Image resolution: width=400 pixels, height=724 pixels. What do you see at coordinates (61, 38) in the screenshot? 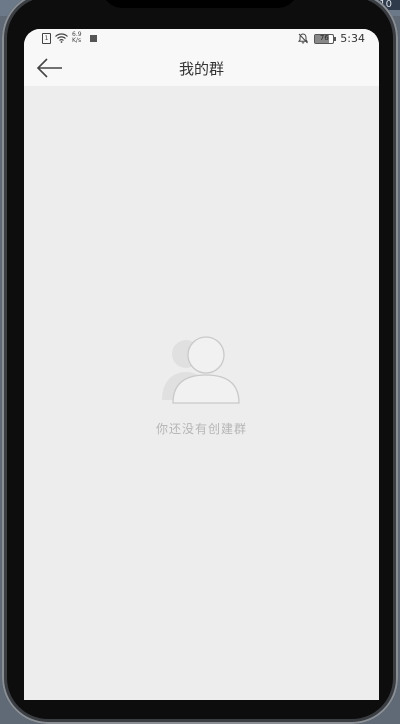
I see `wifi-icon` at bounding box center [61, 38].